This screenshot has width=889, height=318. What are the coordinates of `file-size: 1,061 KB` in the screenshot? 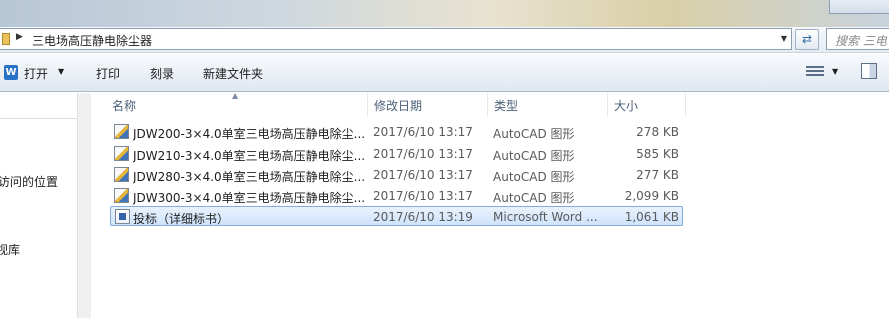 It's located at (651, 217).